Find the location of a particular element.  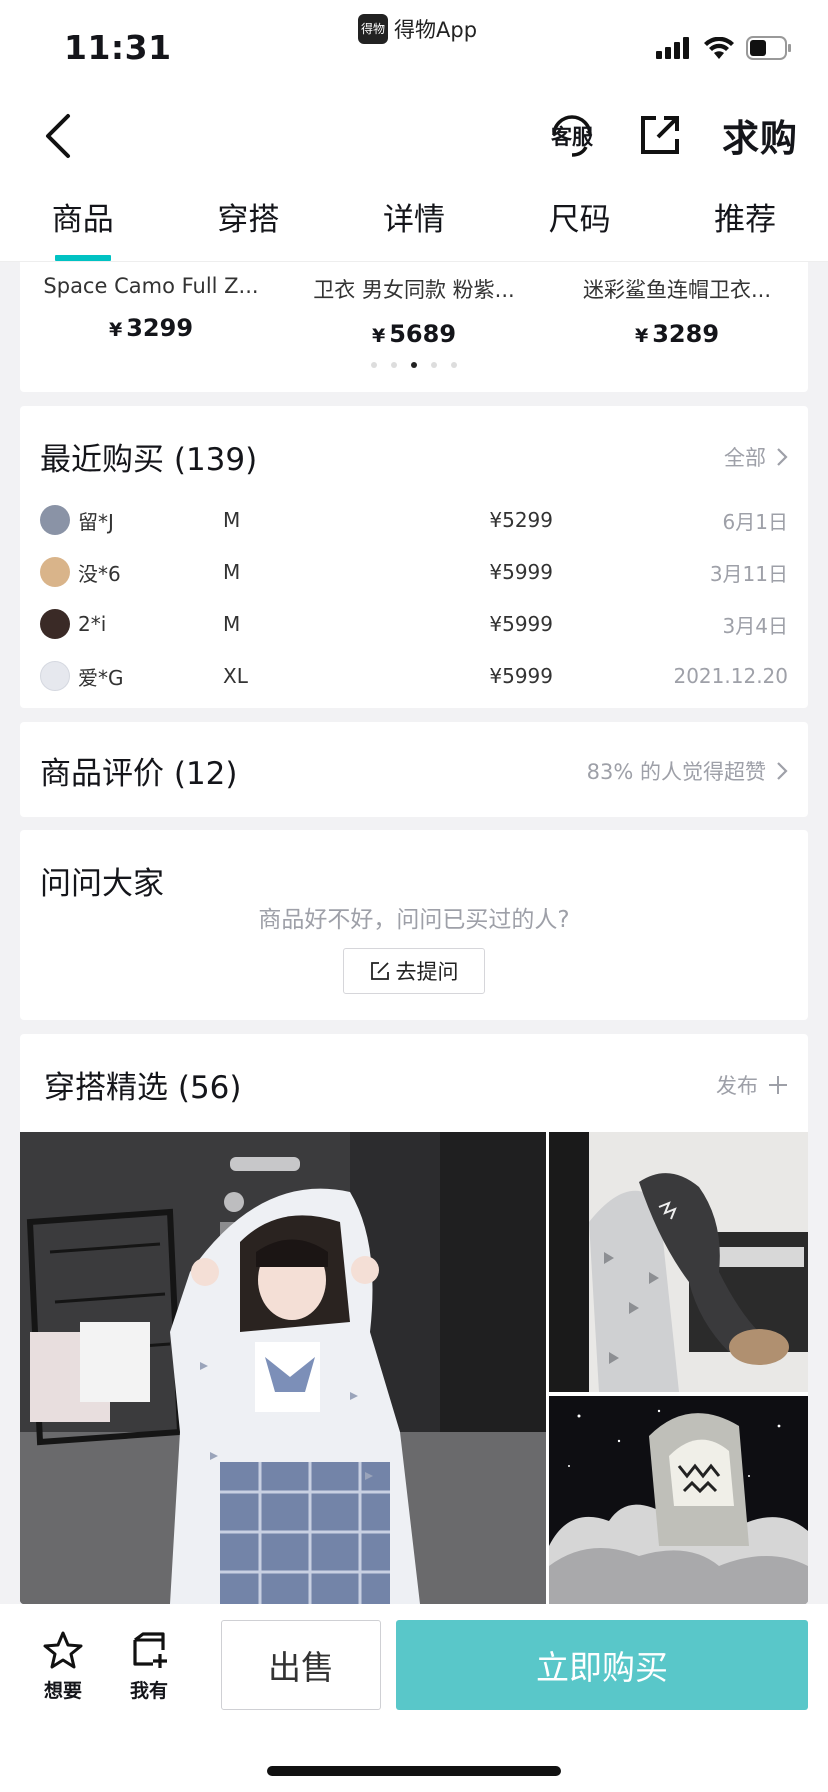

edit-icon is located at coordinates (379, 971).